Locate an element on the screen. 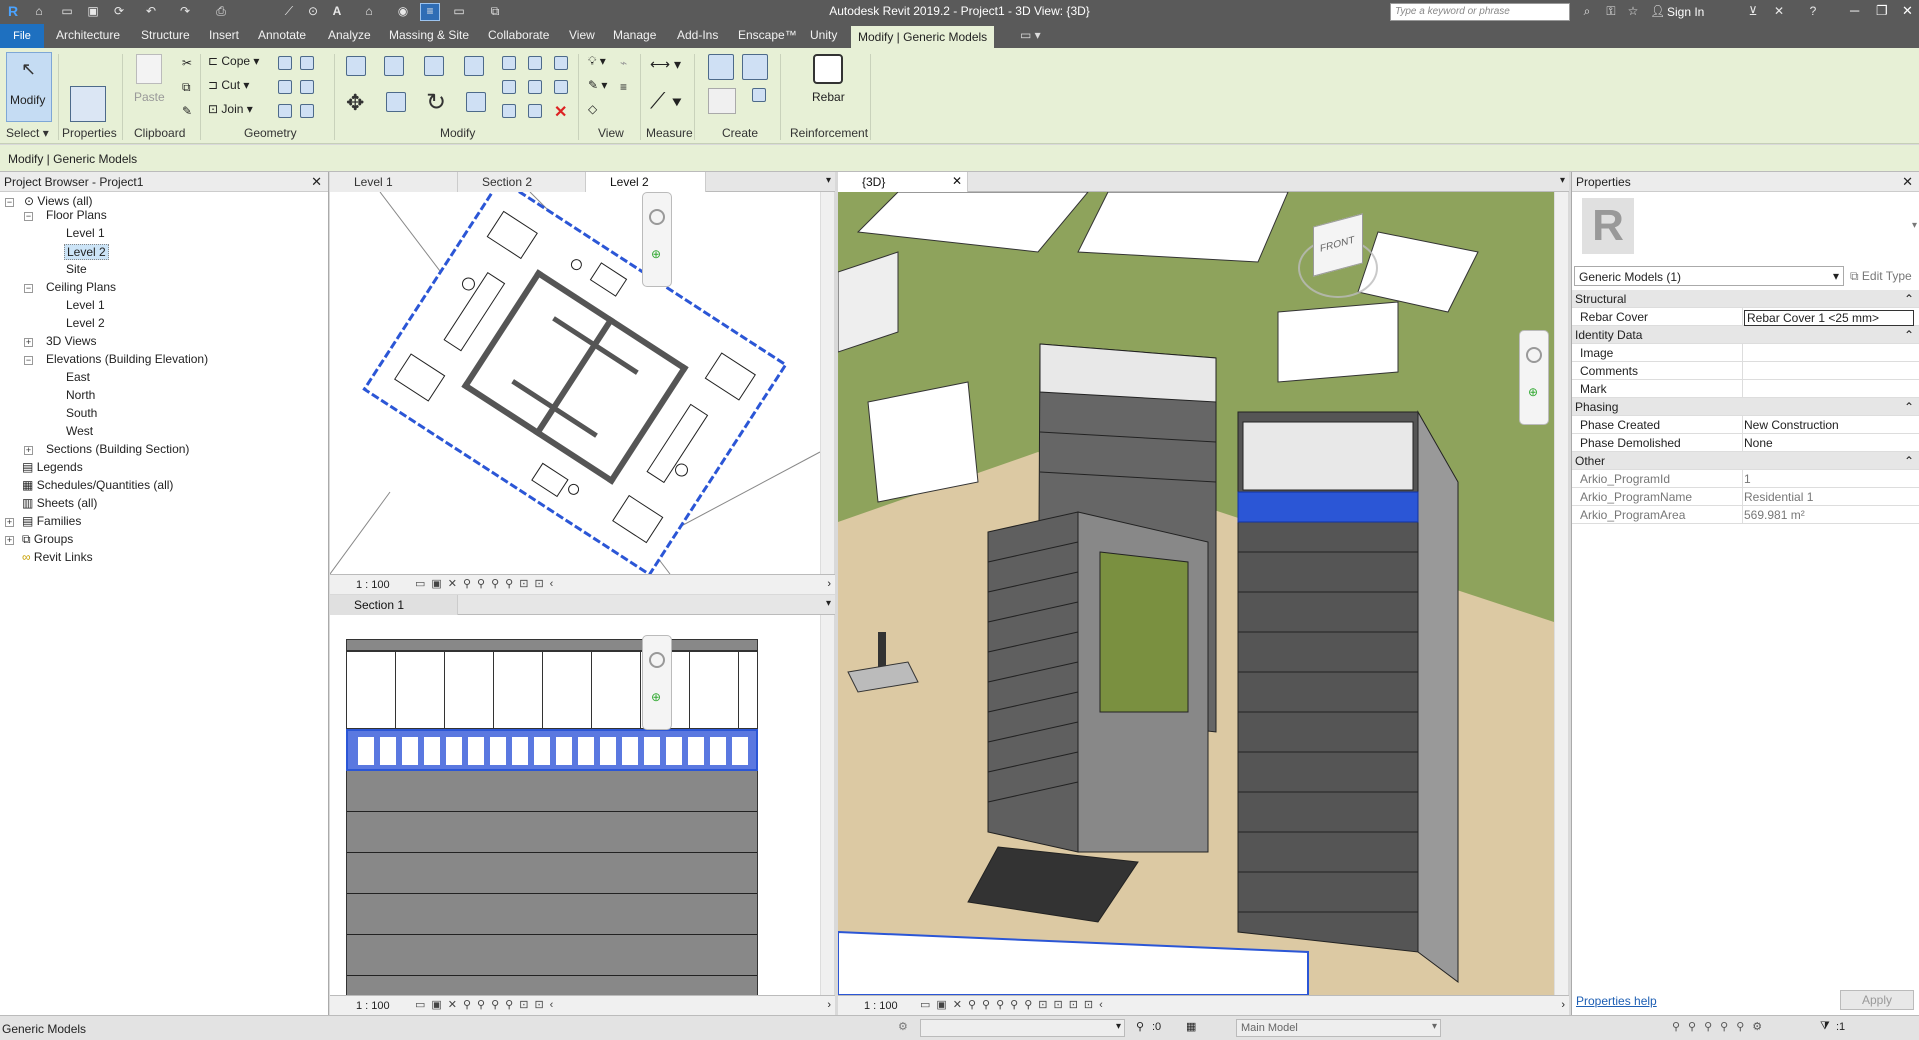 The image size is (1919, 1040). section-structural: Structural ⌃ is located at coordinates (1745, 299).